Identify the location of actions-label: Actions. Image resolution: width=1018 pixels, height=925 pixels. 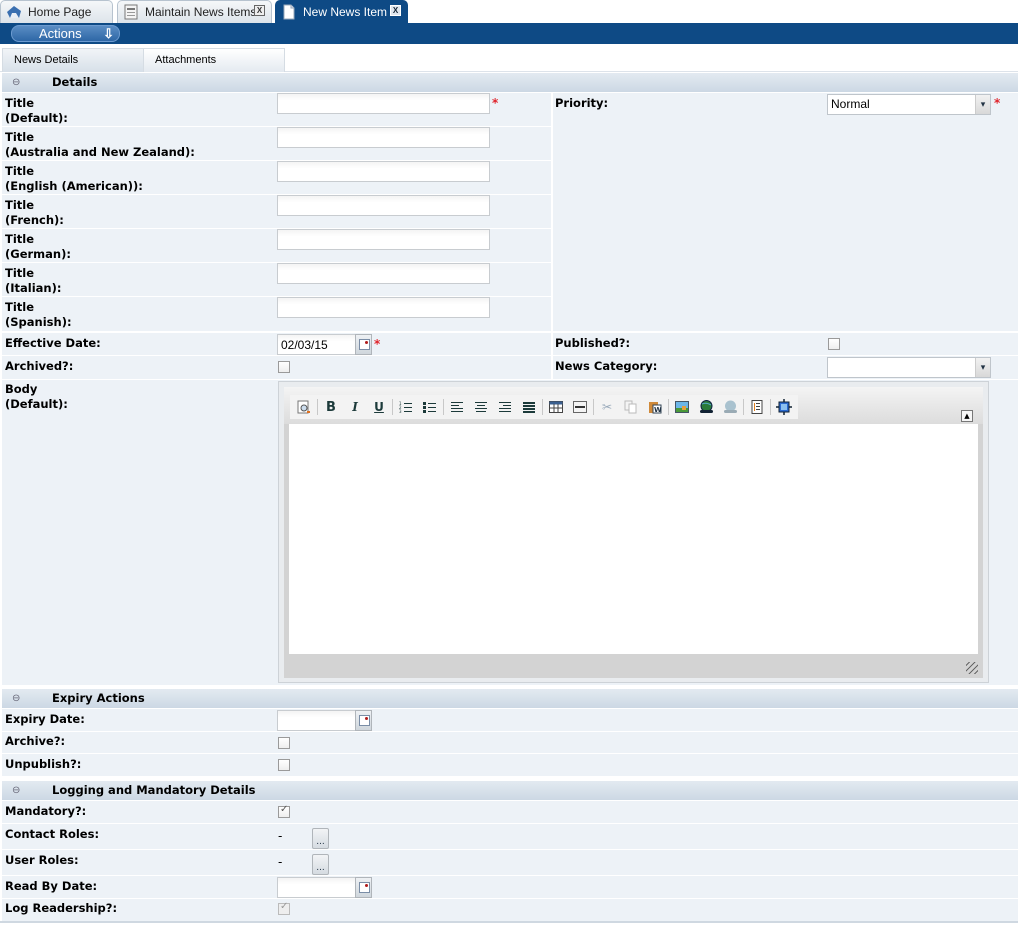
(60, 33).